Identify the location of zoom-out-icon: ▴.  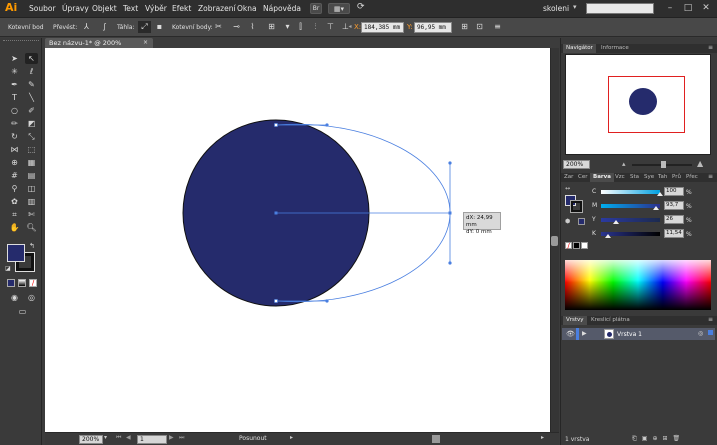
(624, 164).